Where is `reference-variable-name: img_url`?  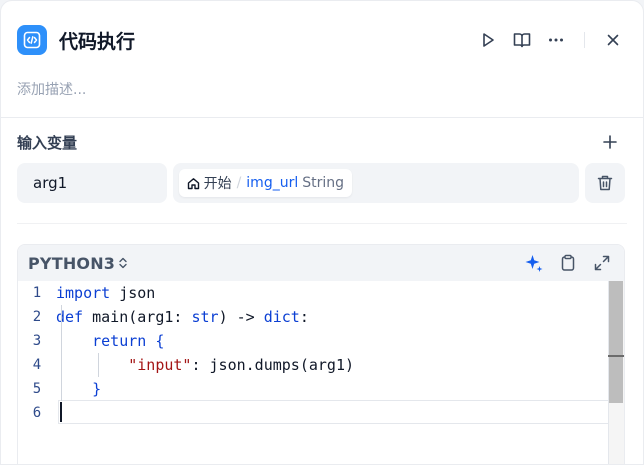 reference-variable-name: img_url is located at coordinates (272, 183).